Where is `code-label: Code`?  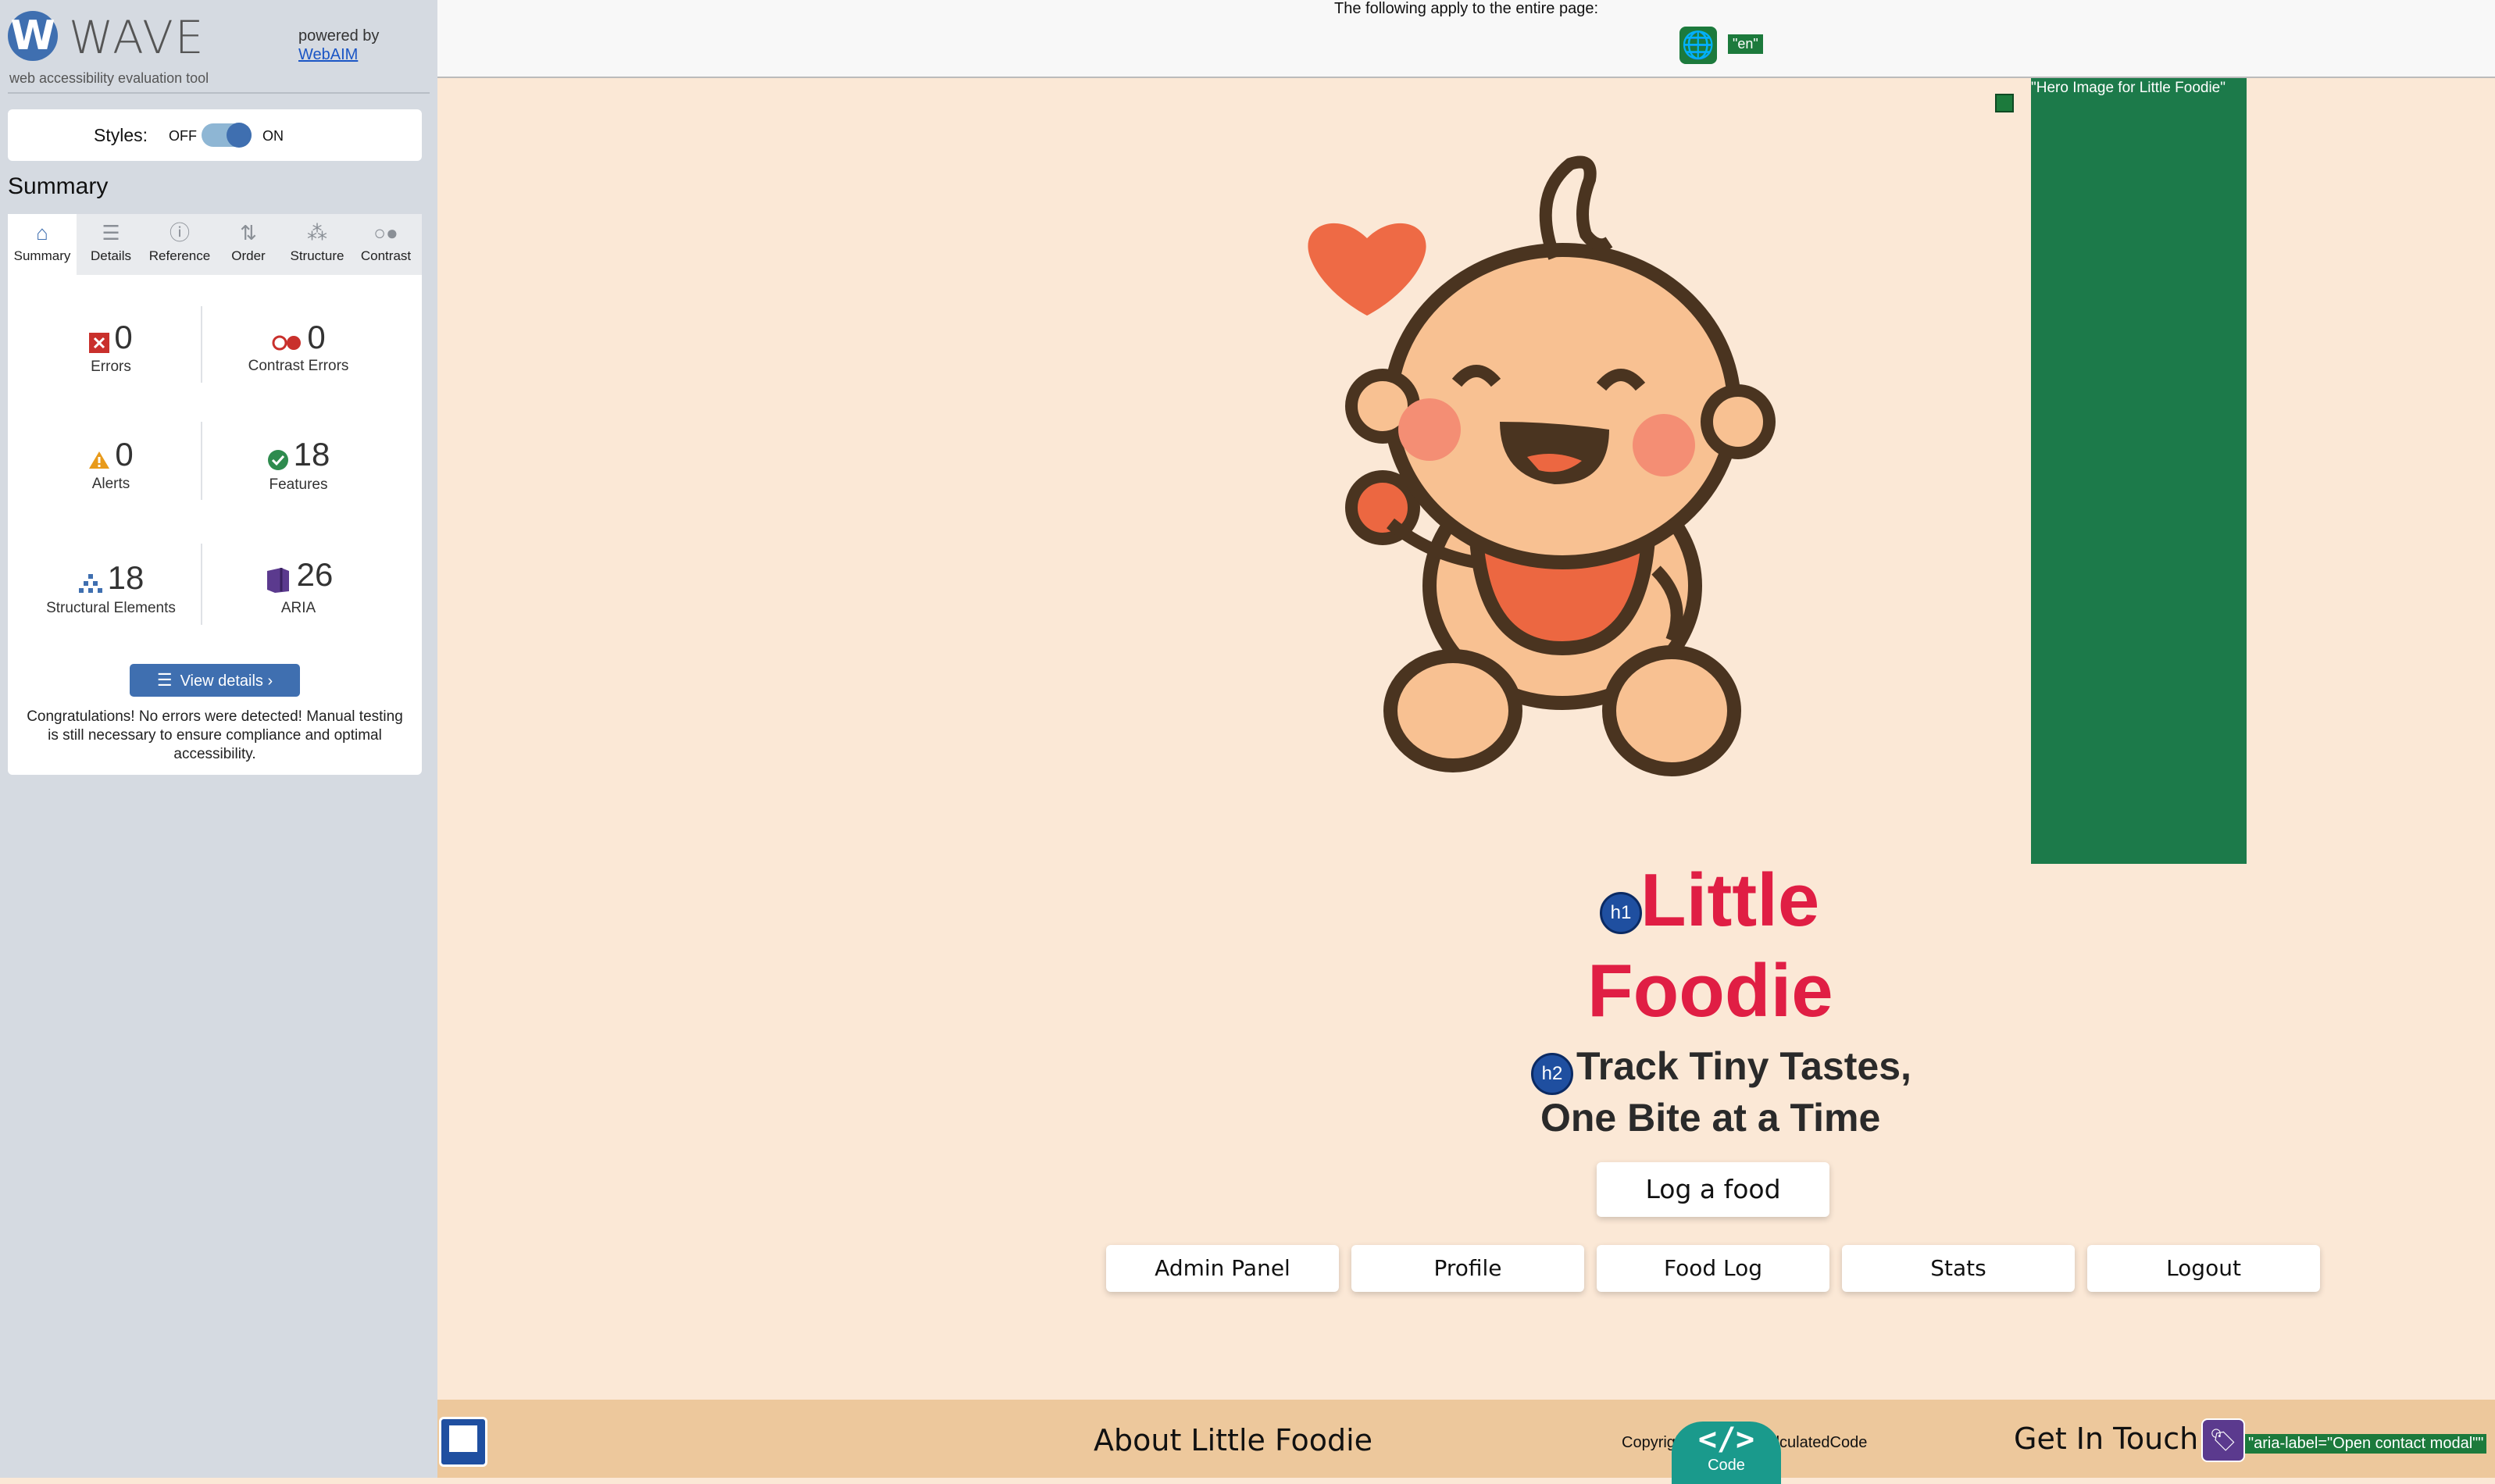 code-label: Code is located at coordinates (1726, 1465).